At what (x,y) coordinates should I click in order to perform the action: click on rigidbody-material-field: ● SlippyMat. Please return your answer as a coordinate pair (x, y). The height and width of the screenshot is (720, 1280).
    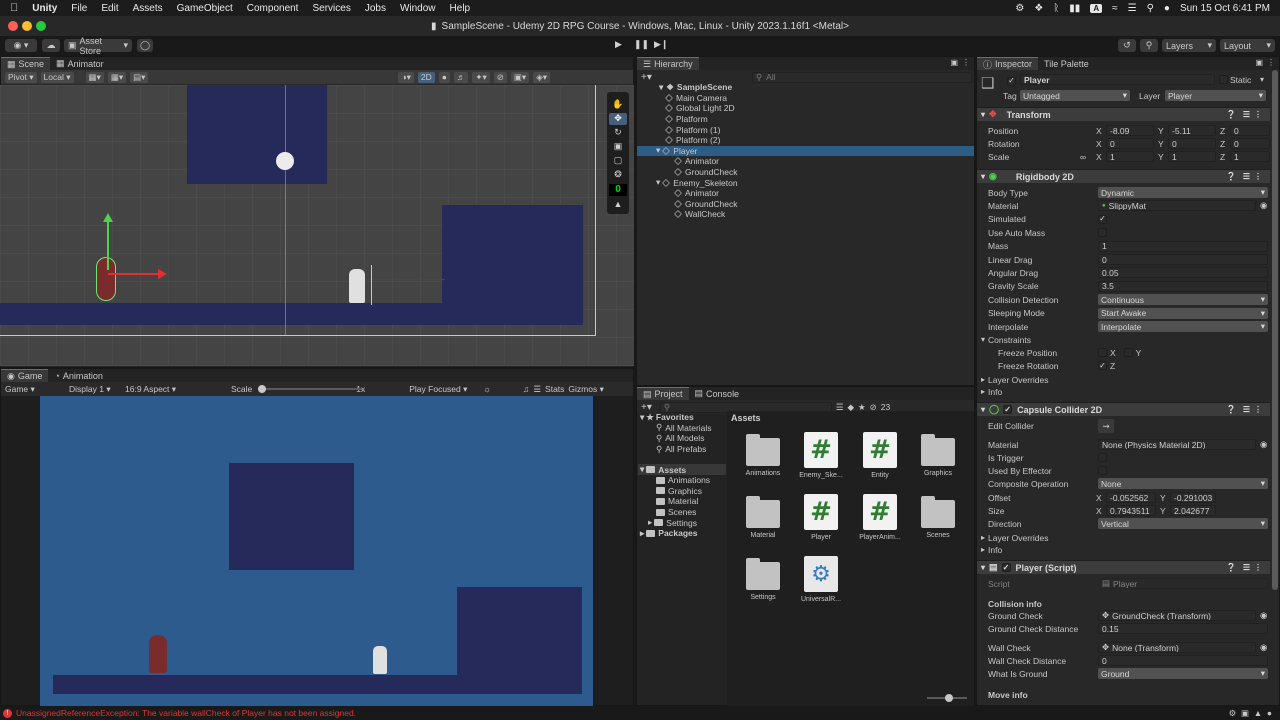
    Looking at the image, I should click on (1177, 206).